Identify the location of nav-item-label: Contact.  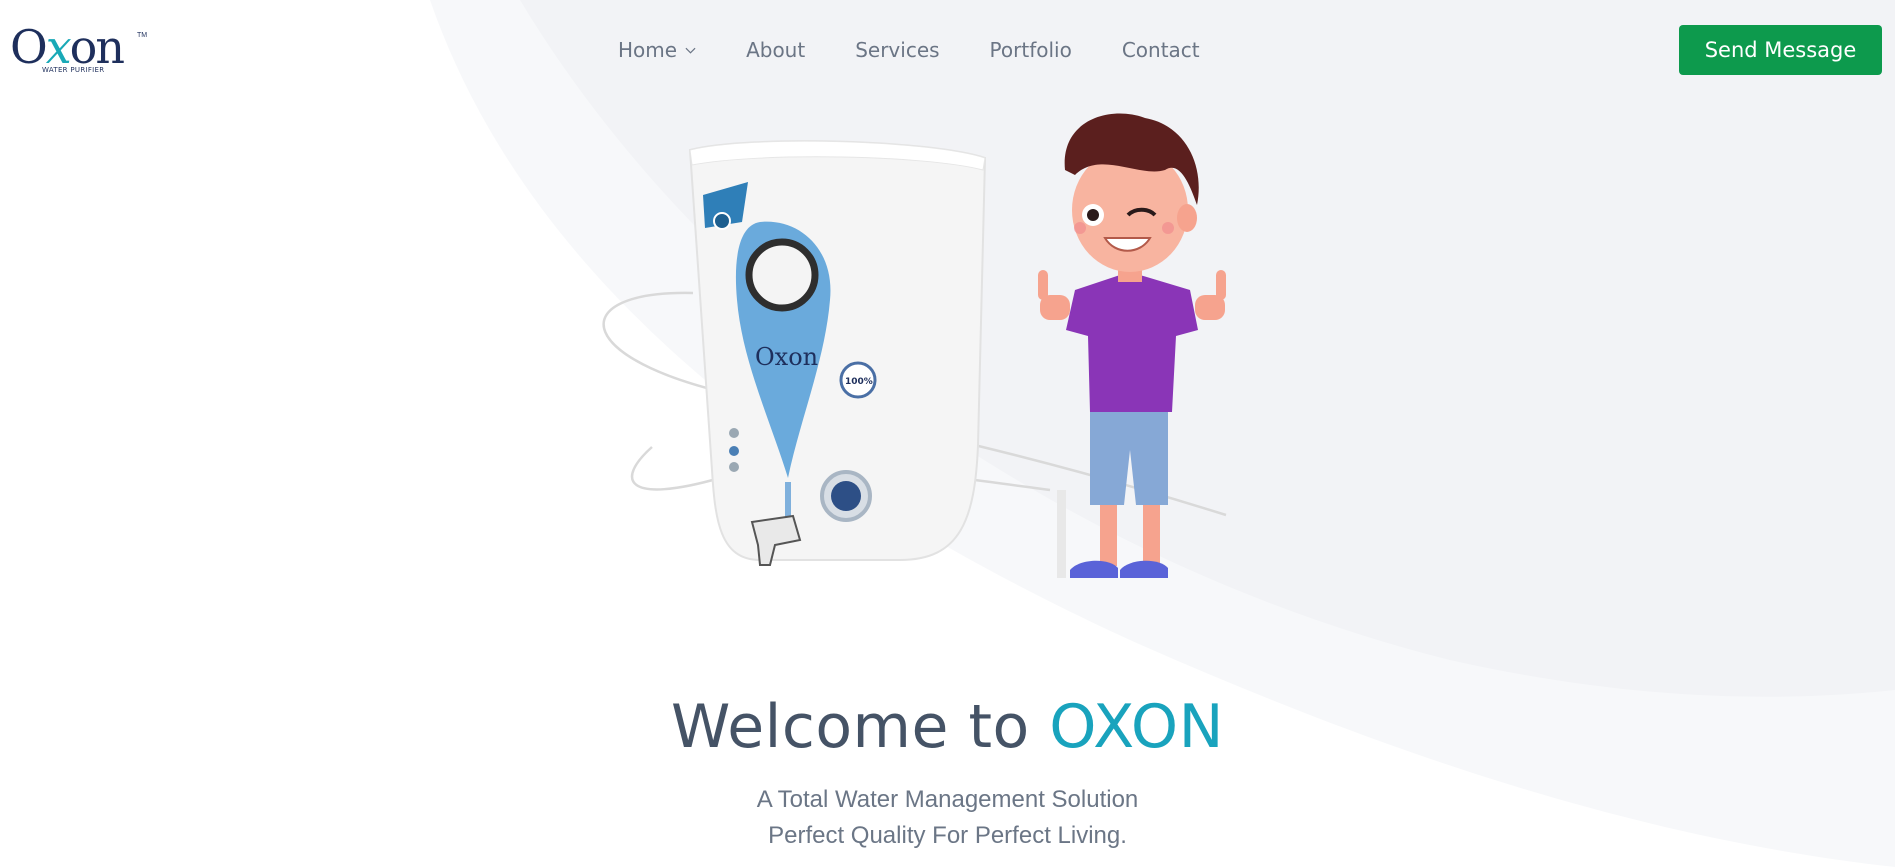
(1160, 50).